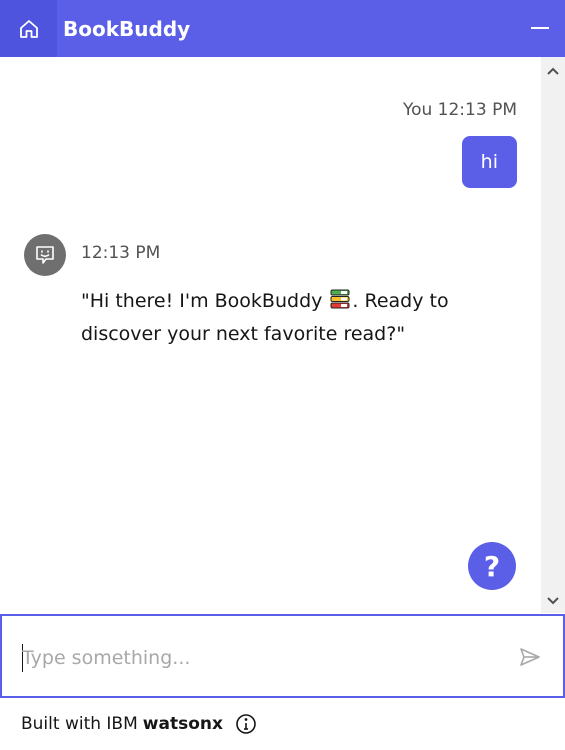 The image size is (565, 750). What do you see at coordinates (282, 28) in the screenshot?
I see `chat-header: BookBuddy` at bounding box center [282, 28].